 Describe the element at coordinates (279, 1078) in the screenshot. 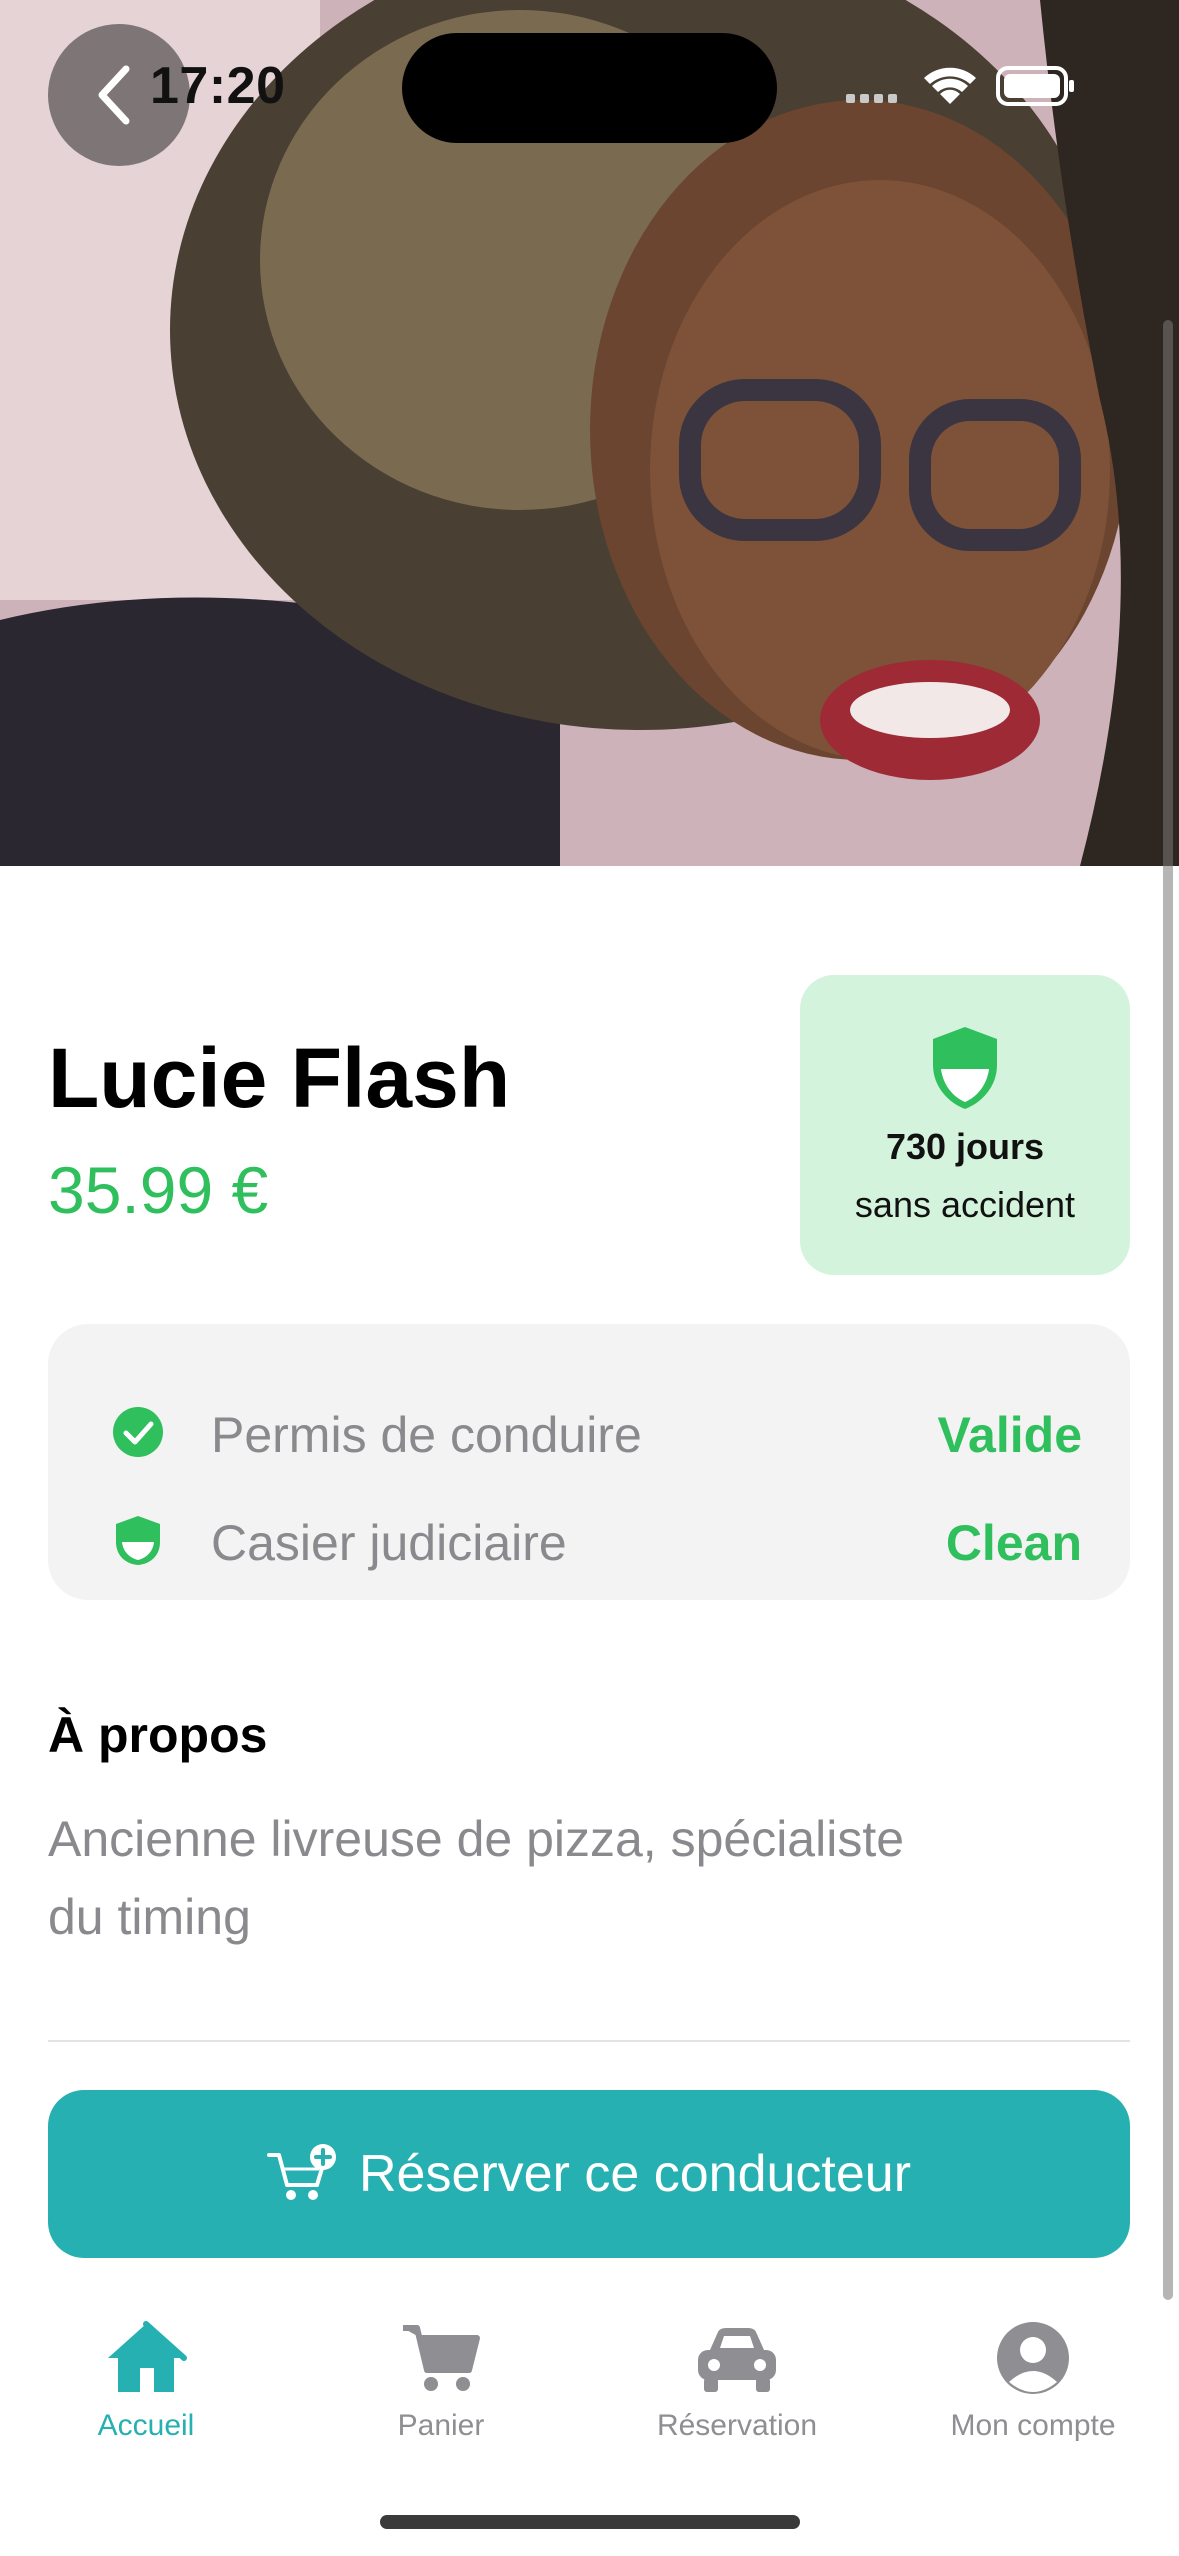

I see `driver-name: Lucie Flash` at that location.